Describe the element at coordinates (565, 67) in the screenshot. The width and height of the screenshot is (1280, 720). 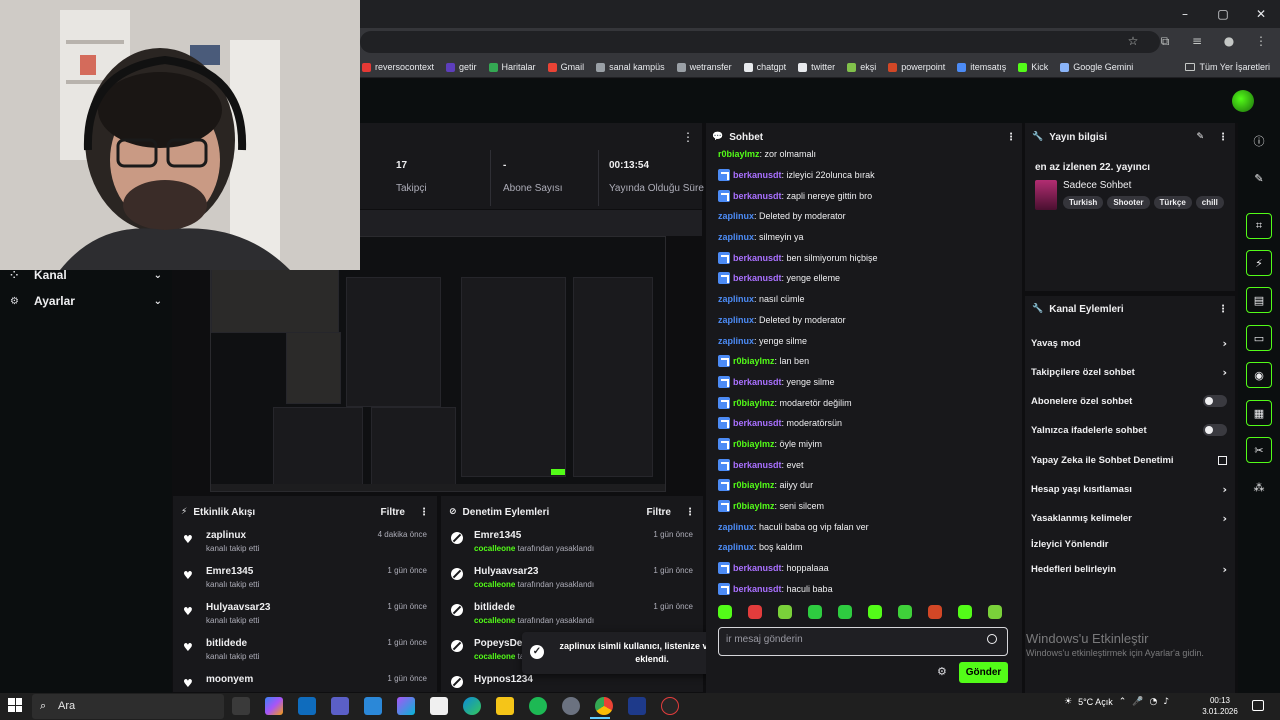
I see `bookmark-item: Gmail` at that location.